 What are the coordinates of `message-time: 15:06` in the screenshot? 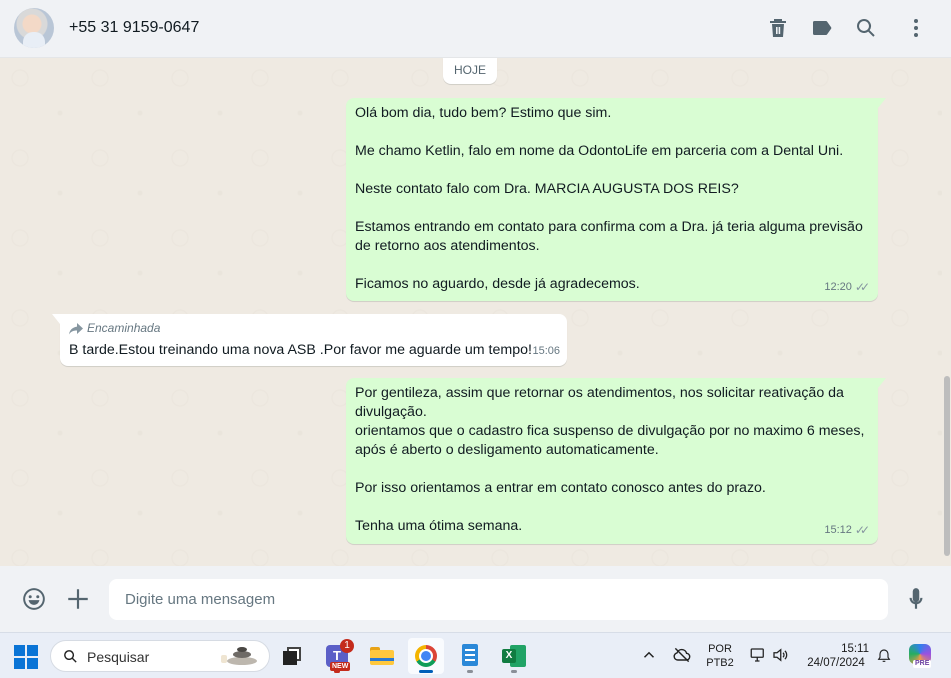 It's located at (546, 351).